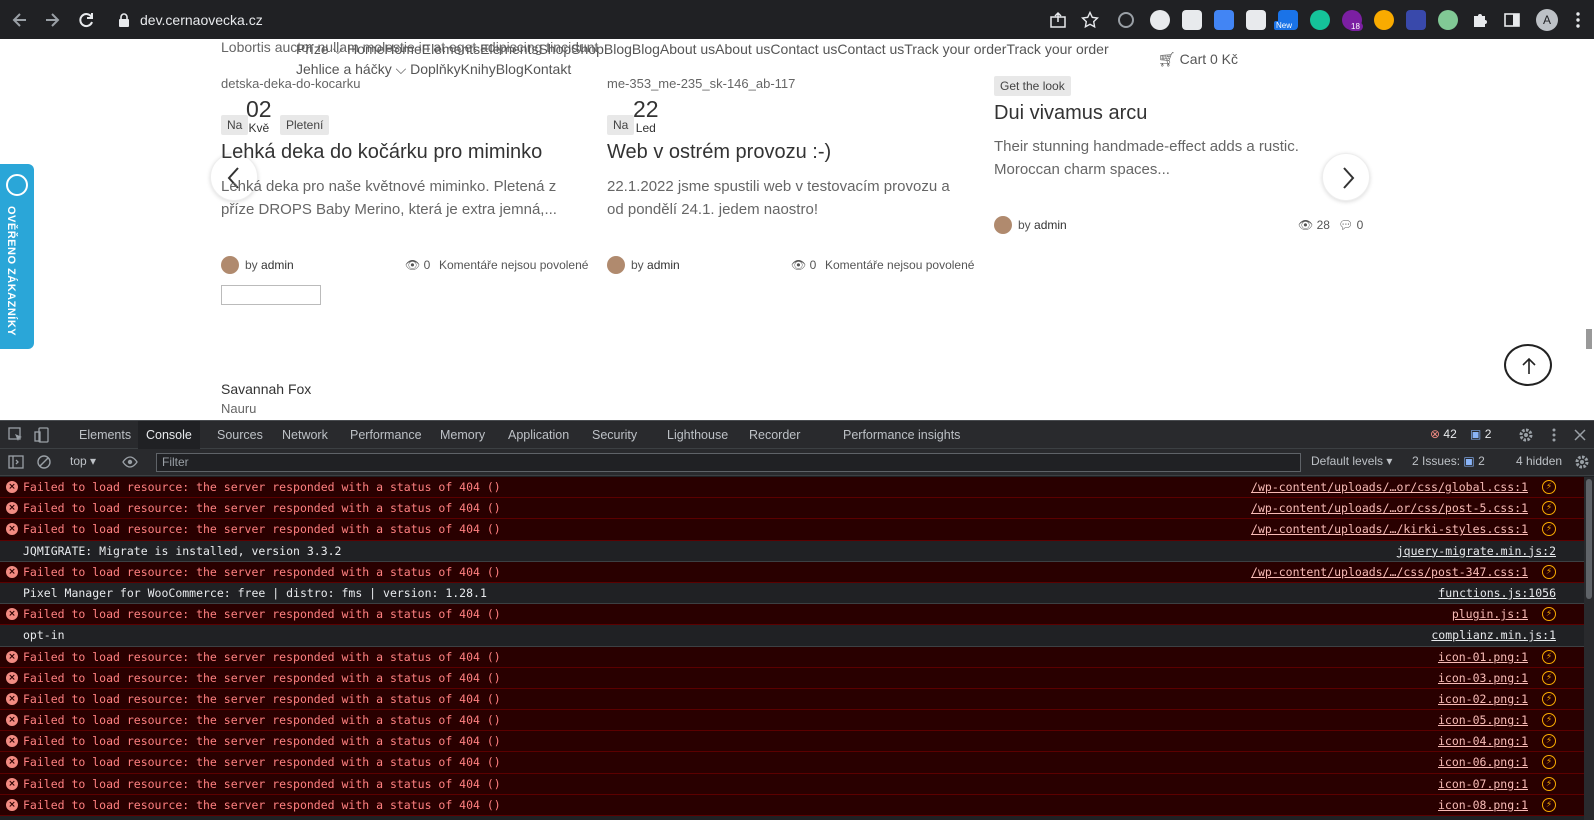 The width and height of the screenshot is (1594, 820). I want to click on console-source-link: /wp-content/uploads/…or/css/global.css:1, so click(1389, 487).